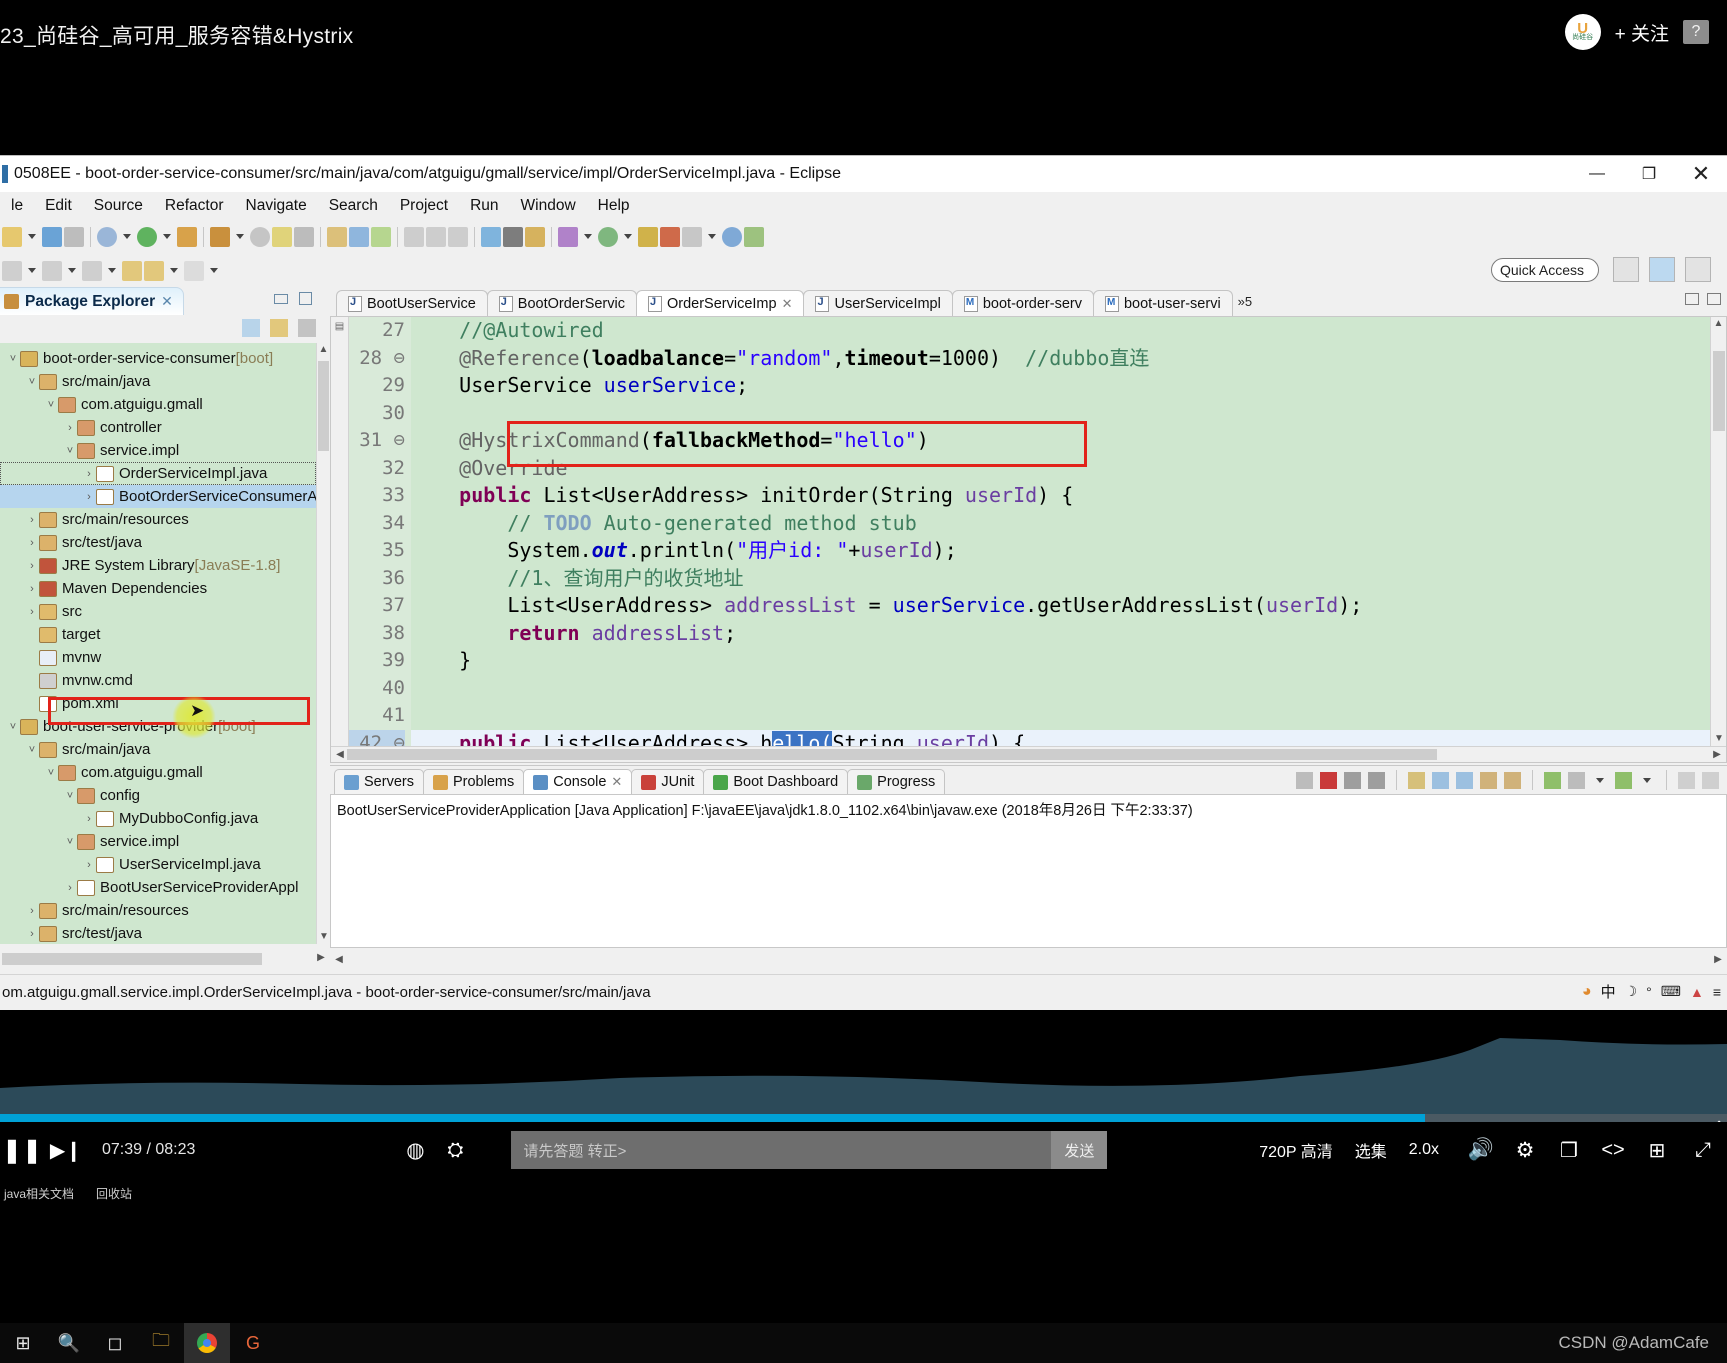  I want to click on spring-boot-icon, so click(608, 236).